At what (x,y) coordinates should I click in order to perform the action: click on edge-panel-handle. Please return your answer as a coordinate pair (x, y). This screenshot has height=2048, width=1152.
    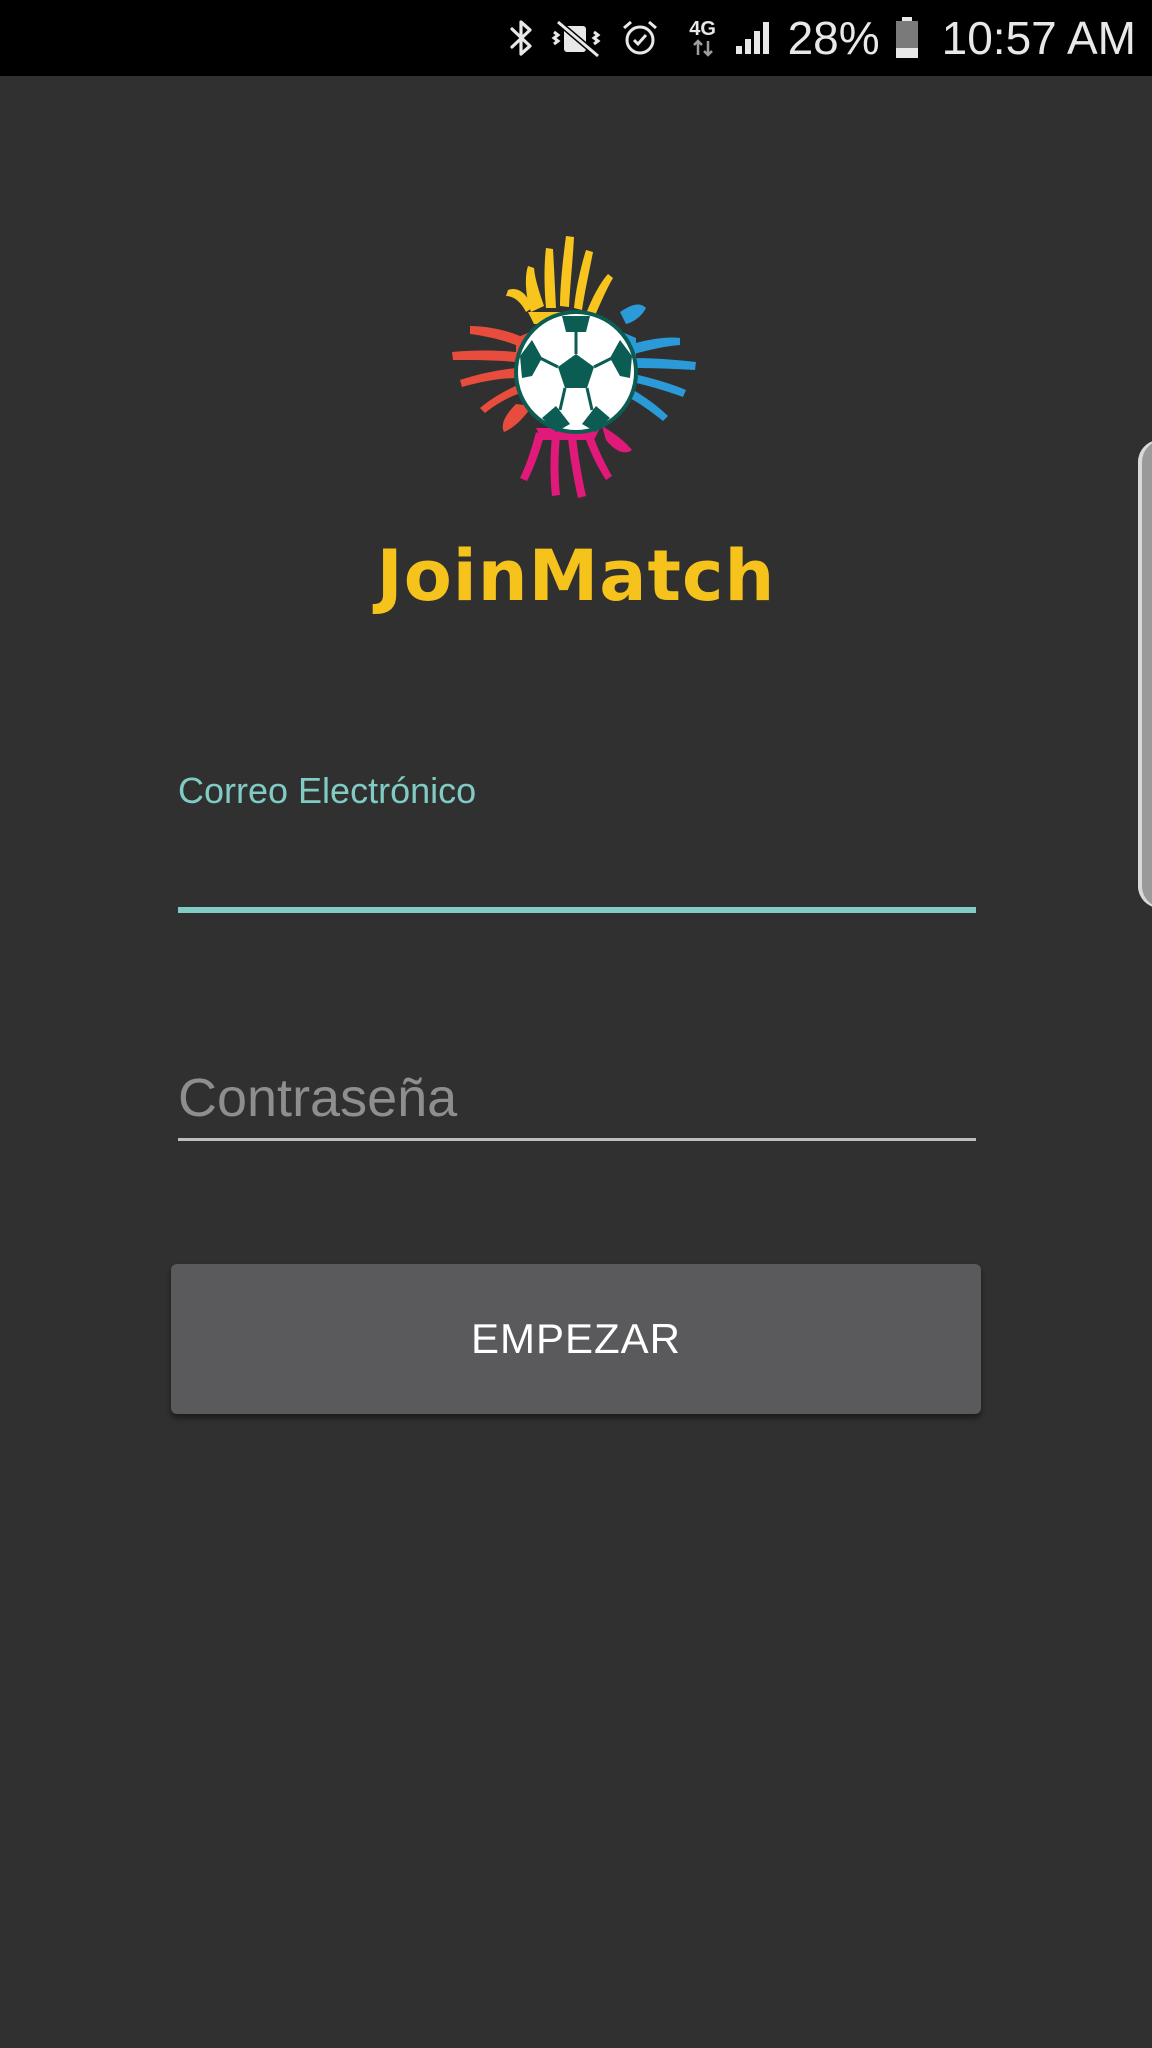
    Looking at the image, I should click on (1145, 674).